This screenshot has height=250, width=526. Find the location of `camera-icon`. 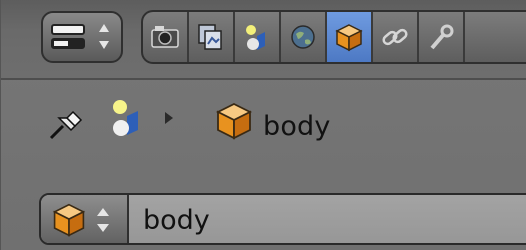

camera-icon is located at coordinates (165, 37).